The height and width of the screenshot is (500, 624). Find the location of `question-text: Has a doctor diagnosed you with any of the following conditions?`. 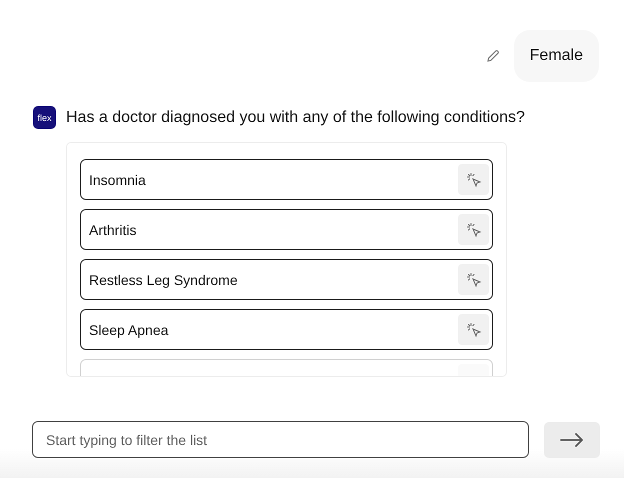

question-text: Has a doctor diagnosed you with any of the following conditions? is located at coordinates (295, 117).